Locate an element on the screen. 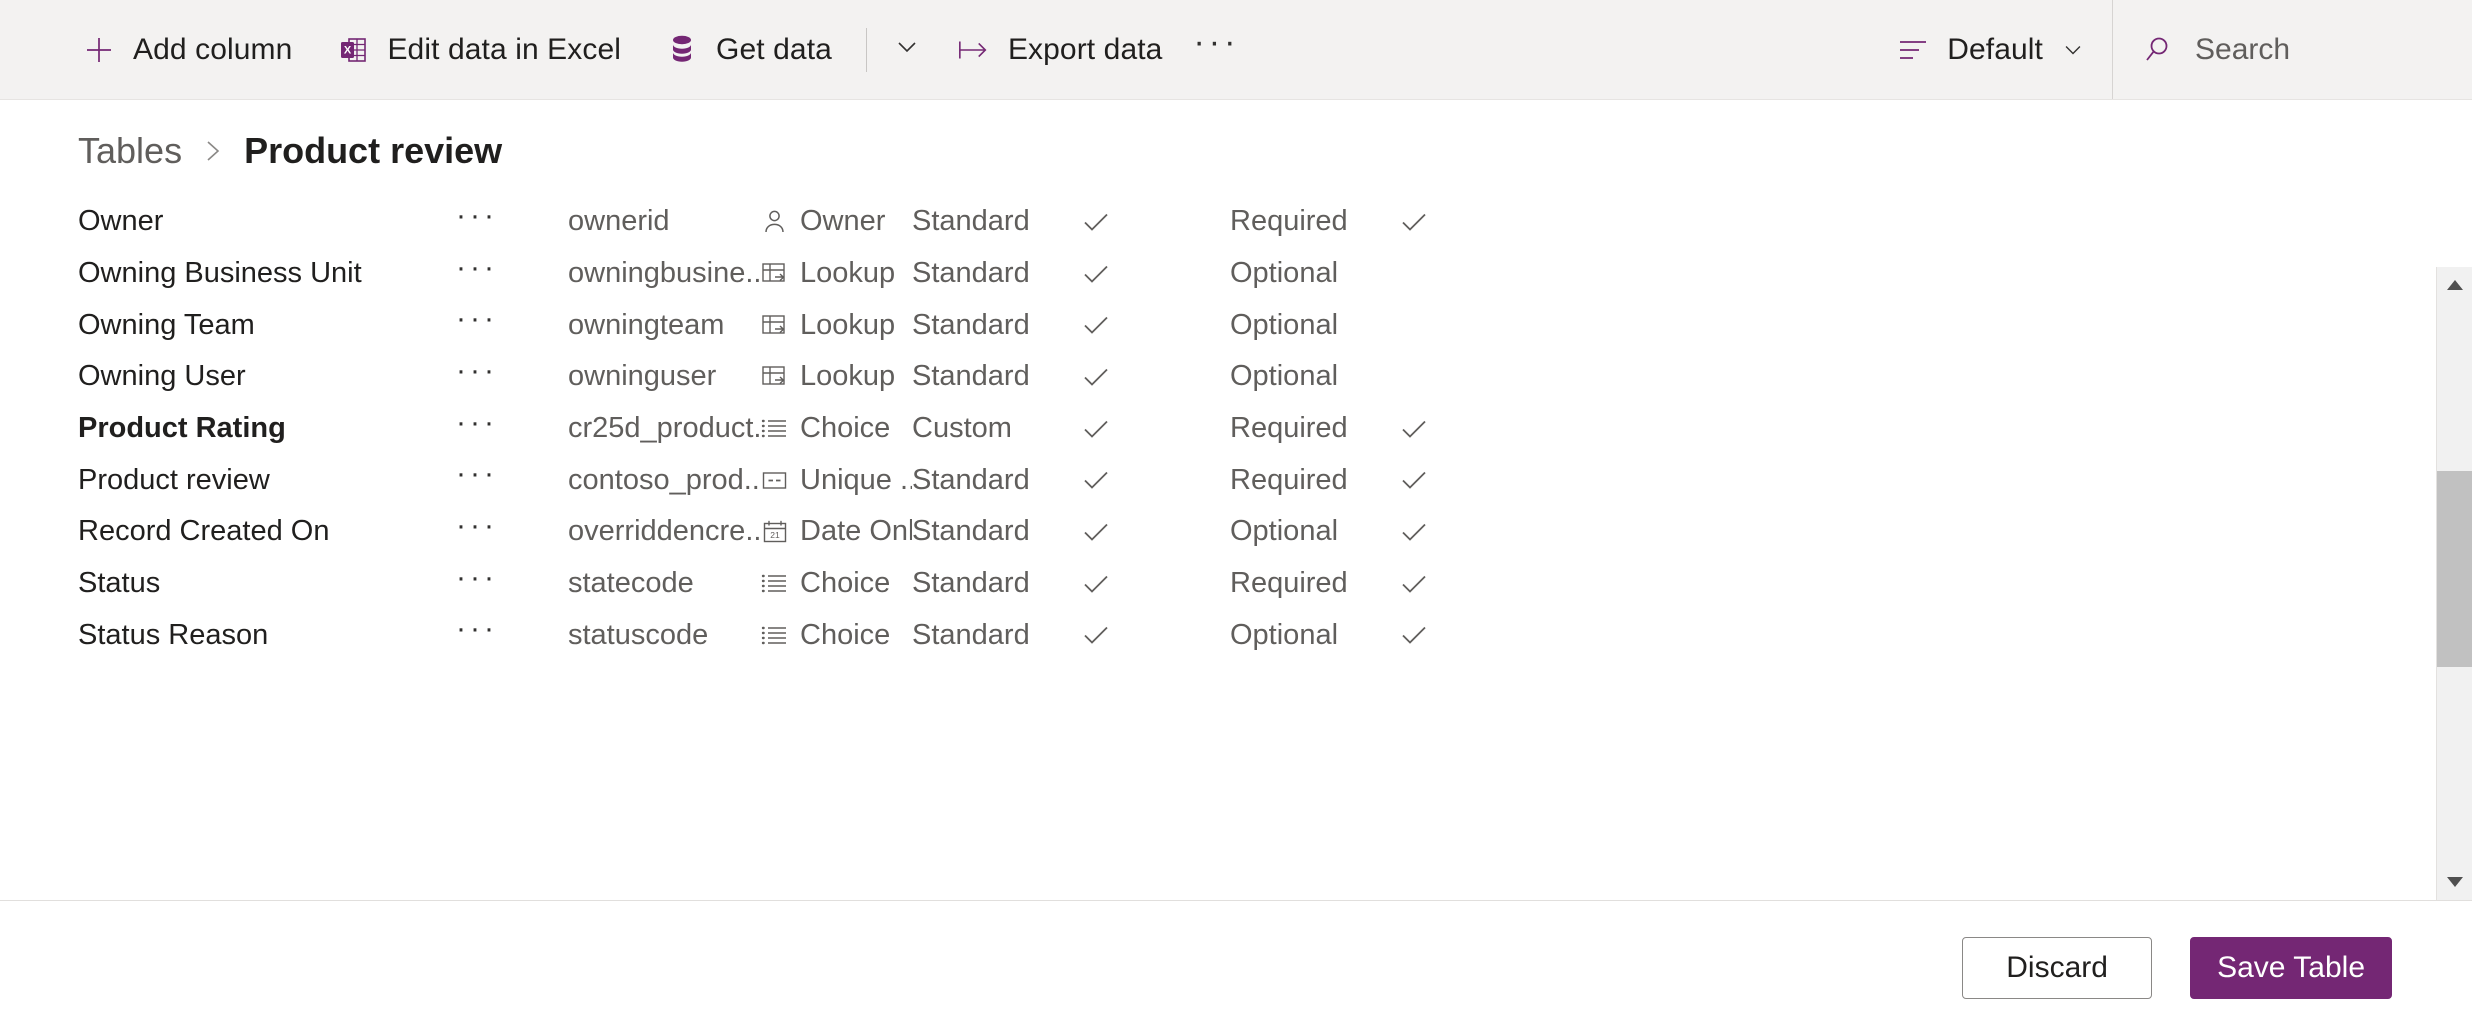  edit-data-in-excel-label: Edit data in Excel is located at coordinates (504, 49).